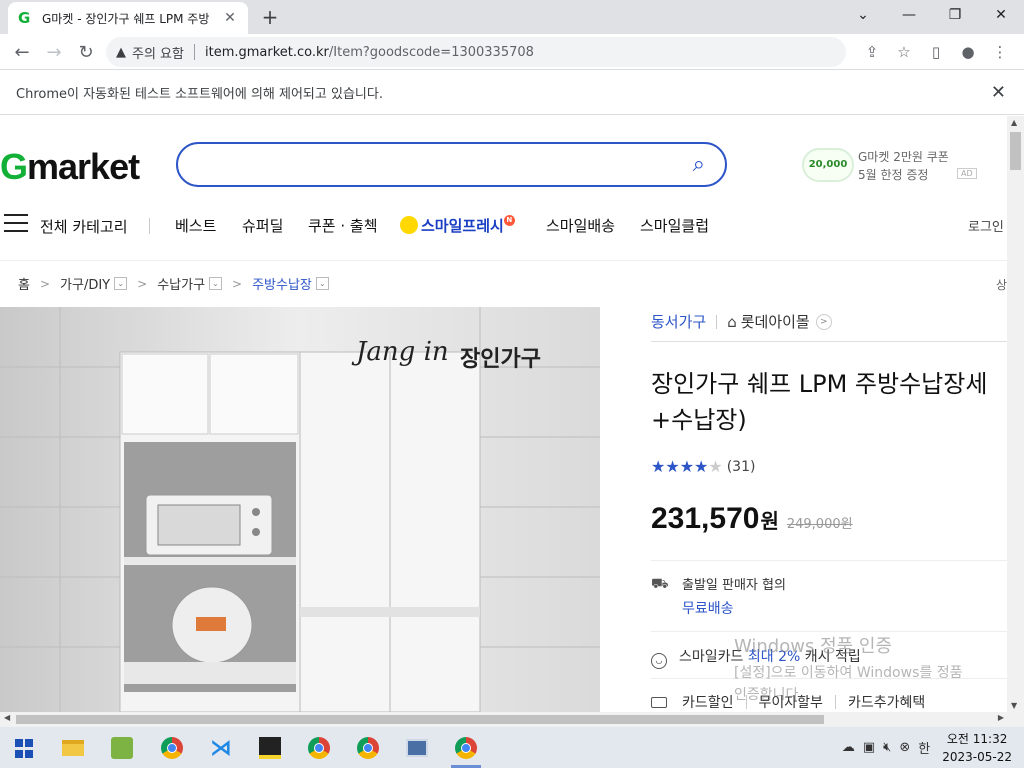 This screenshot has height=768, width=1024. I want to click on volume-muted-icon: 🔇︎, so click(887, 747).